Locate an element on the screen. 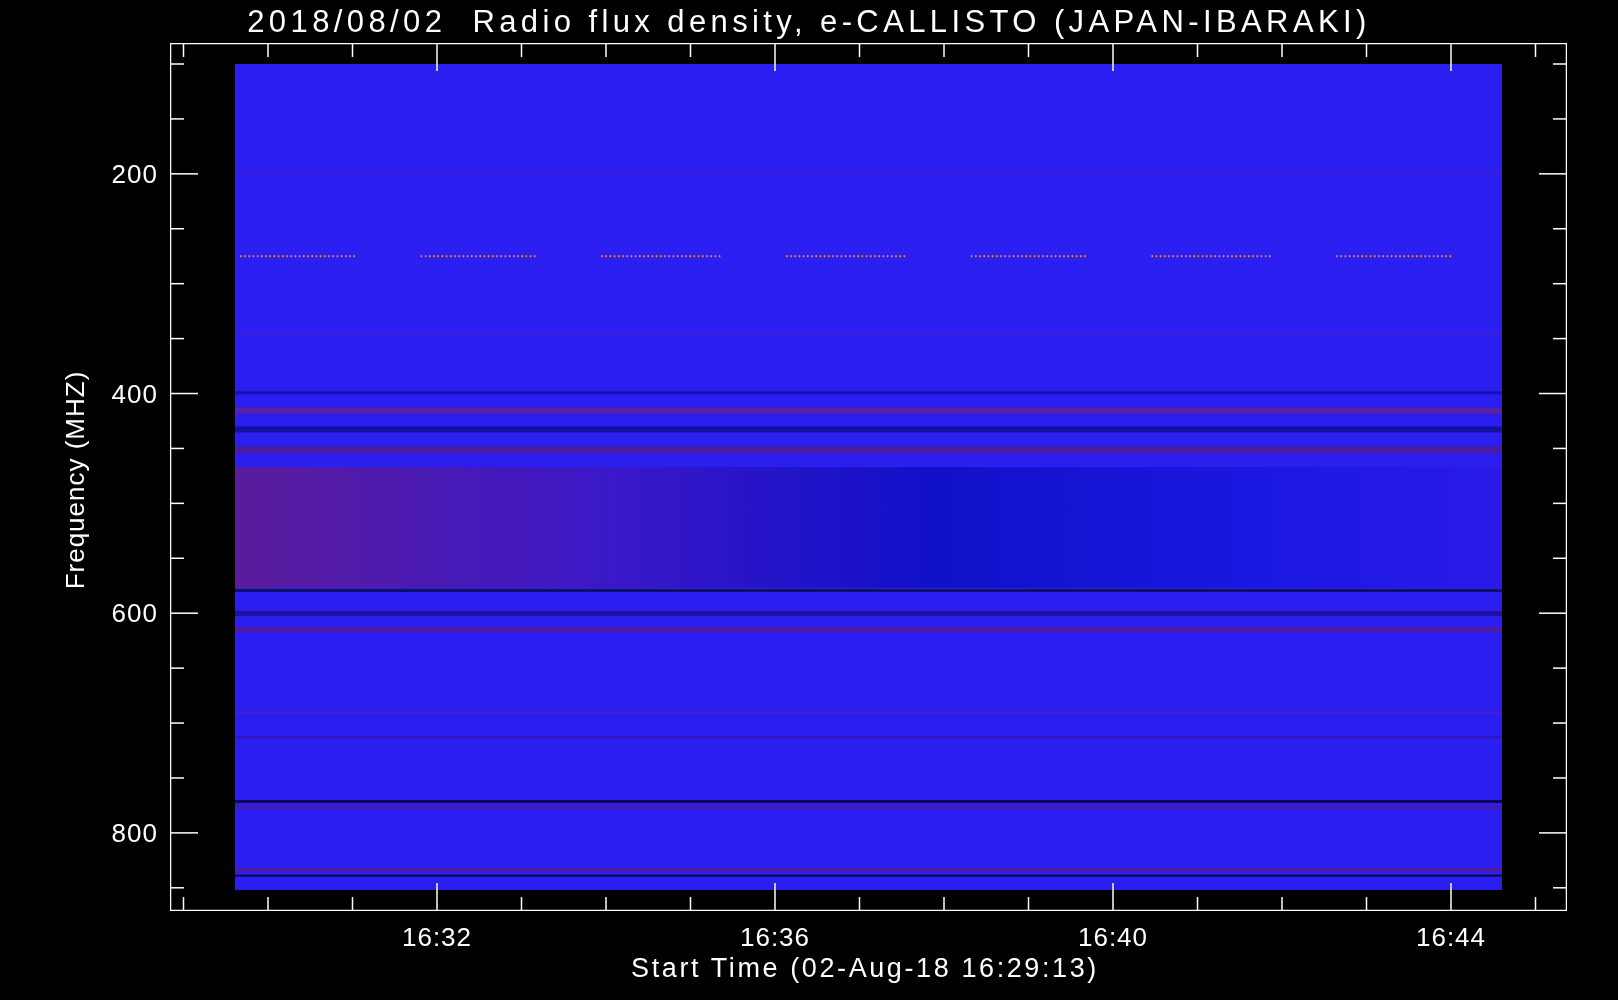 This screenshot has width=1618, height=1000. x-tick-label: 16:36 is located at coordinates (775, 937).